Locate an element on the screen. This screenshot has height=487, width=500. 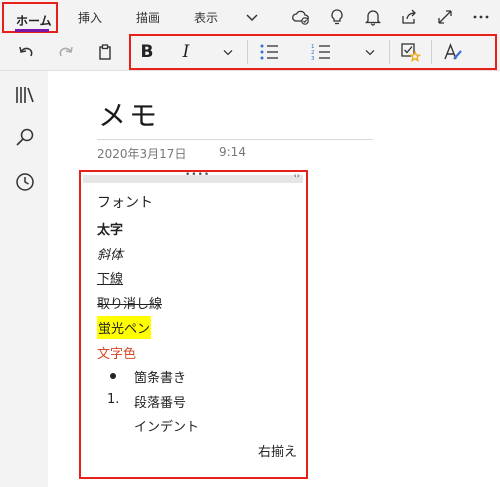
drag-dots-icon: •••• is located at coordinates (198, 175).